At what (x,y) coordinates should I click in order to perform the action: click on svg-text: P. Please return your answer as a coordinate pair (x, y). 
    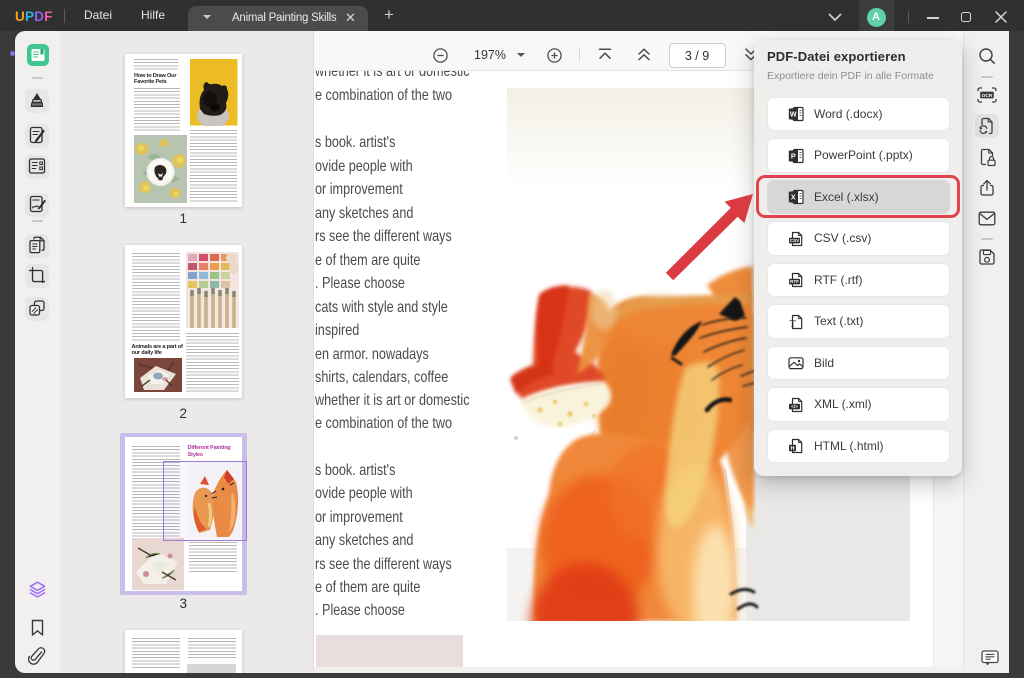
    Looking at the image, I should click on (793, 155).